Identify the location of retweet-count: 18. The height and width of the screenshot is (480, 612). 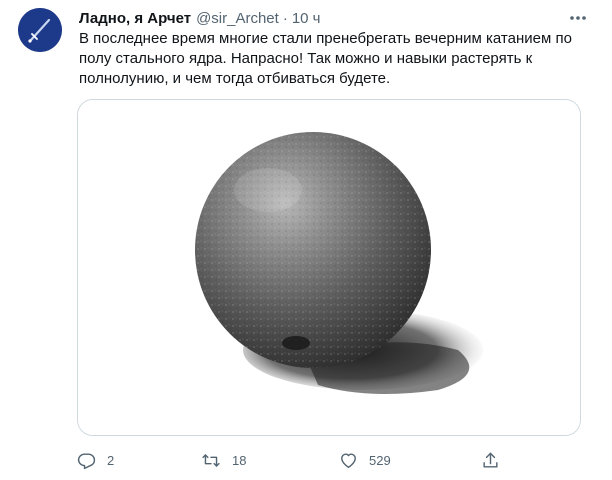
(239, 460).